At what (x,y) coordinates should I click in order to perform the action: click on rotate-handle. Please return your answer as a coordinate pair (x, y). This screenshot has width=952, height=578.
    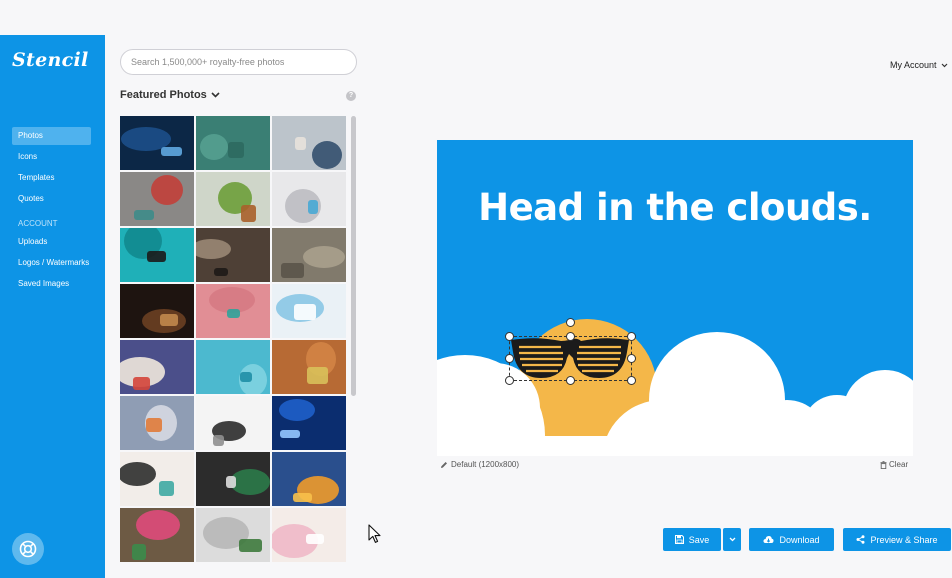
    Looking at the image, I should click on (570, 336).